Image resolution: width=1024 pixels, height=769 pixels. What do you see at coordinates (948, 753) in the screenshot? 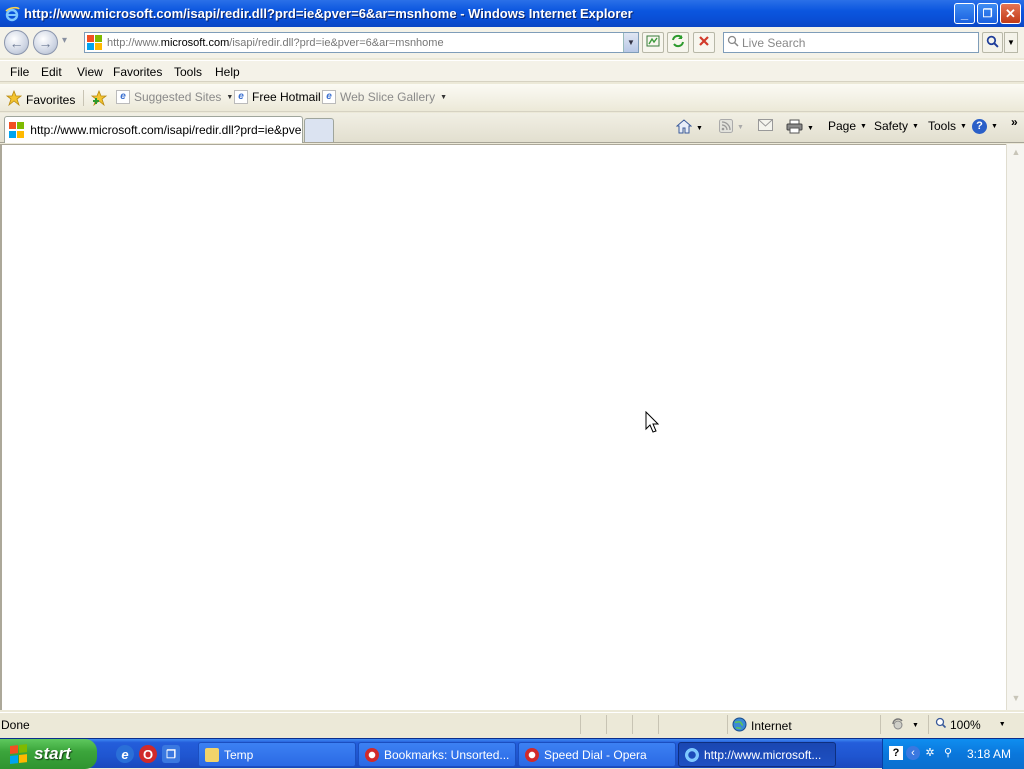
I see `search-tray-icon: ⚲` at bounding box center [948, 753].